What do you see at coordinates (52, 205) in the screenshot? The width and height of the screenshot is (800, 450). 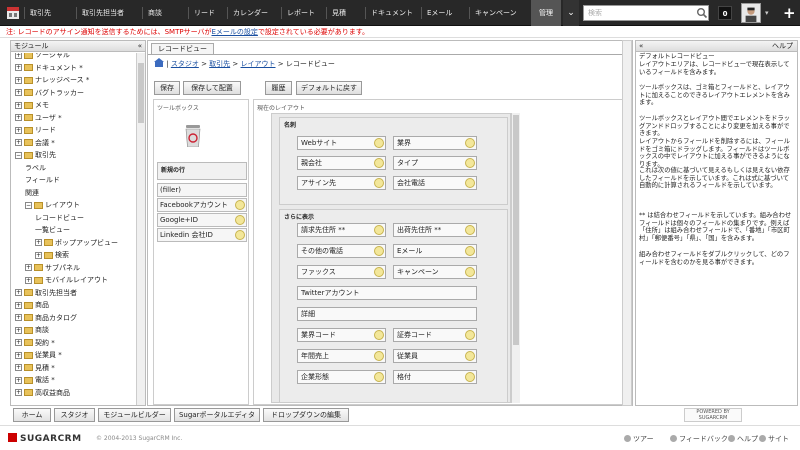 I see `module-tree-item: − レイアウト` at bounding box center [52, 205].